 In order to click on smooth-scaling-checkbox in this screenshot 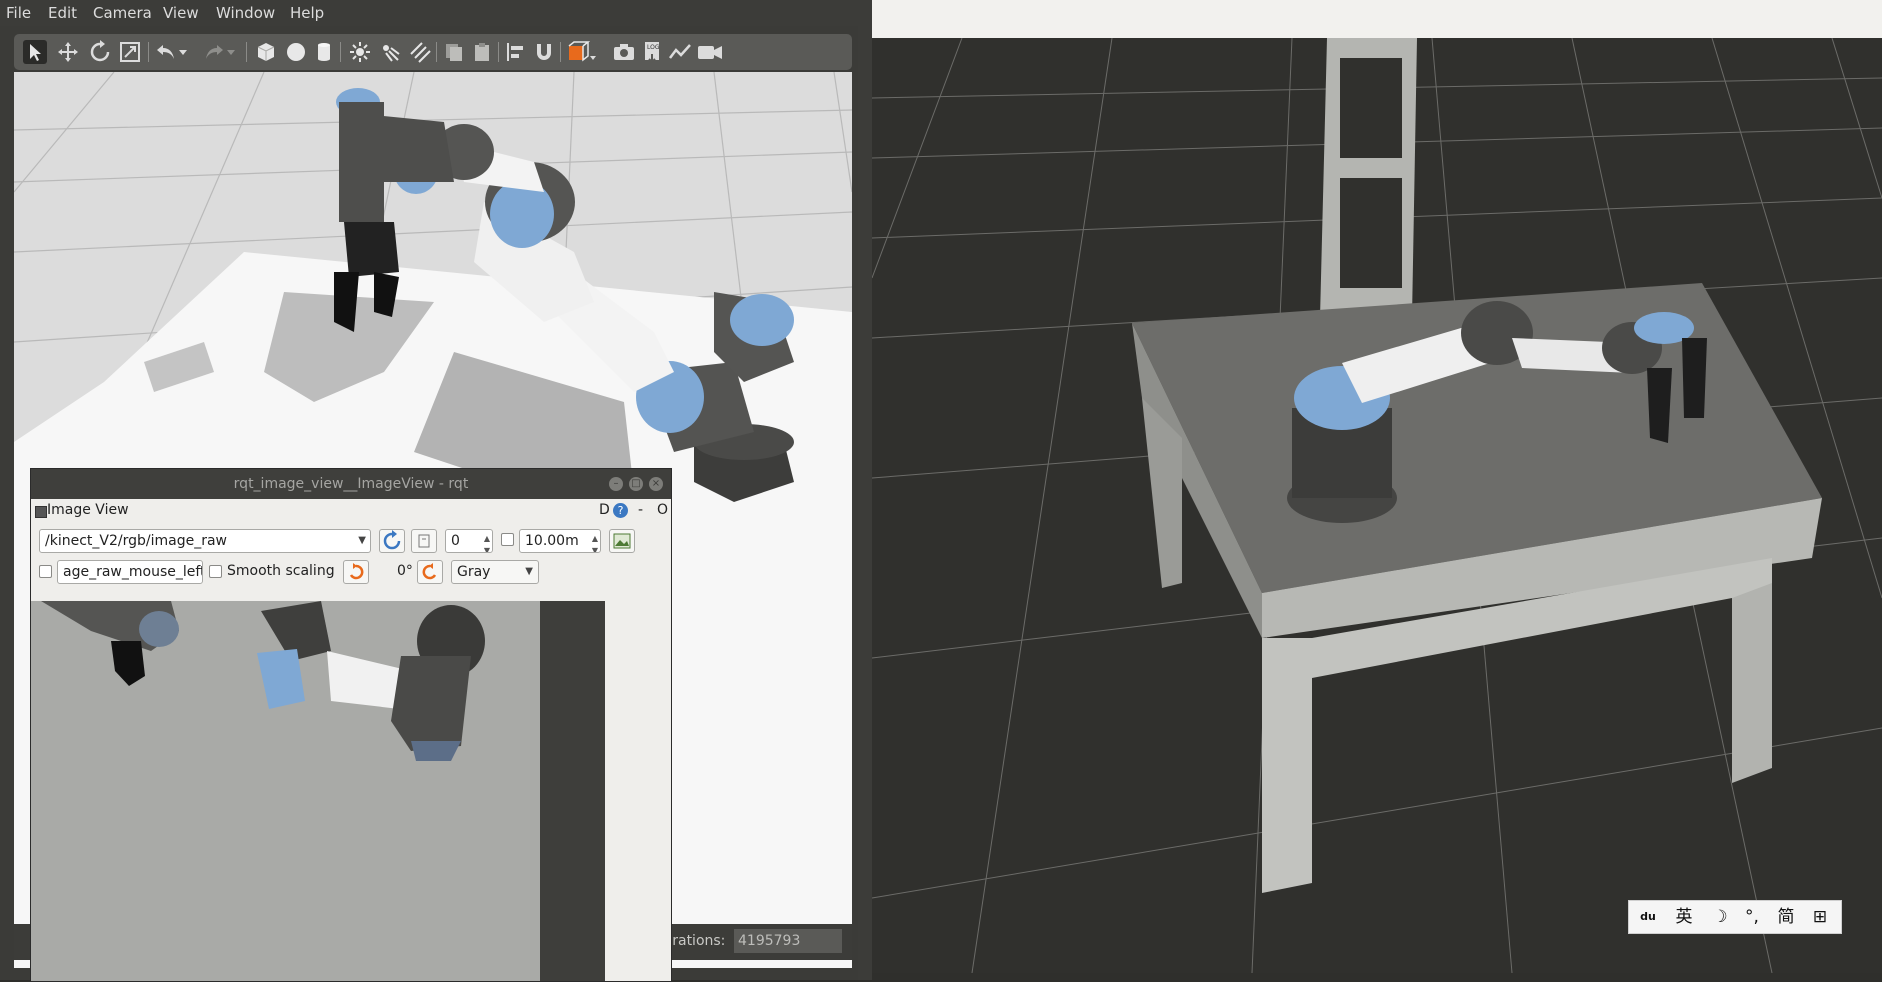, I will do `click(215, 571)`.